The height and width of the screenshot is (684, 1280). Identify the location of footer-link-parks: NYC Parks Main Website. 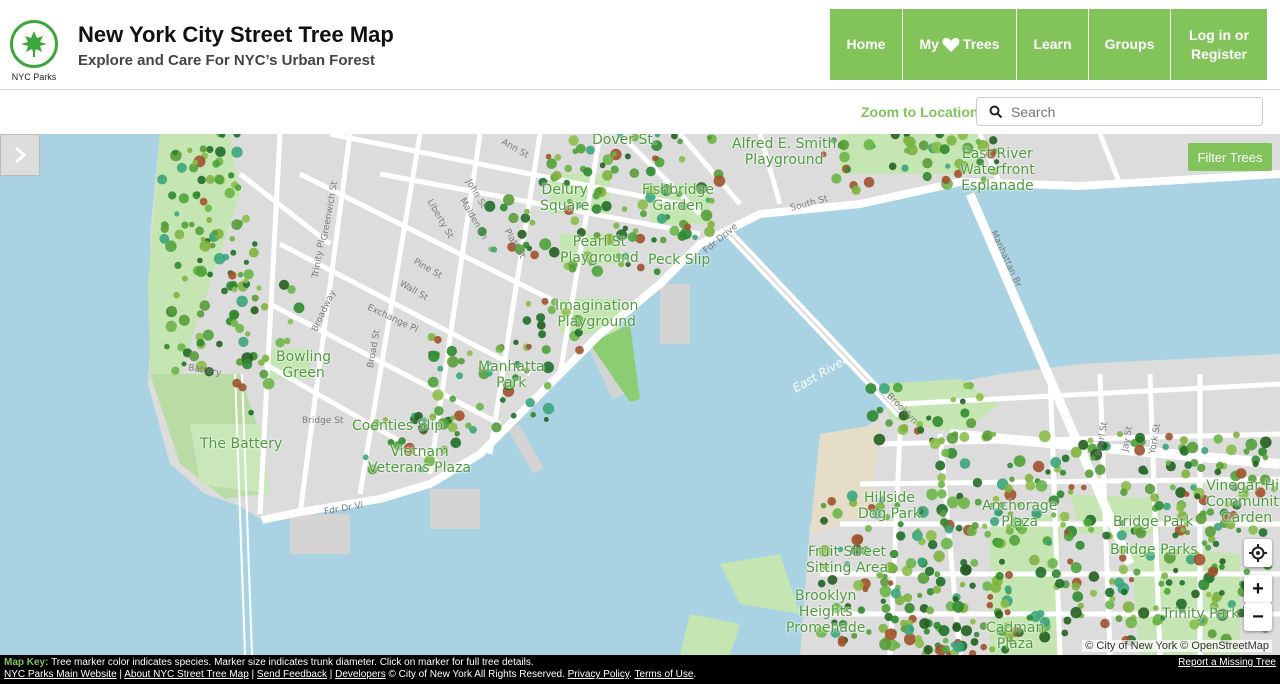
(60, 674).